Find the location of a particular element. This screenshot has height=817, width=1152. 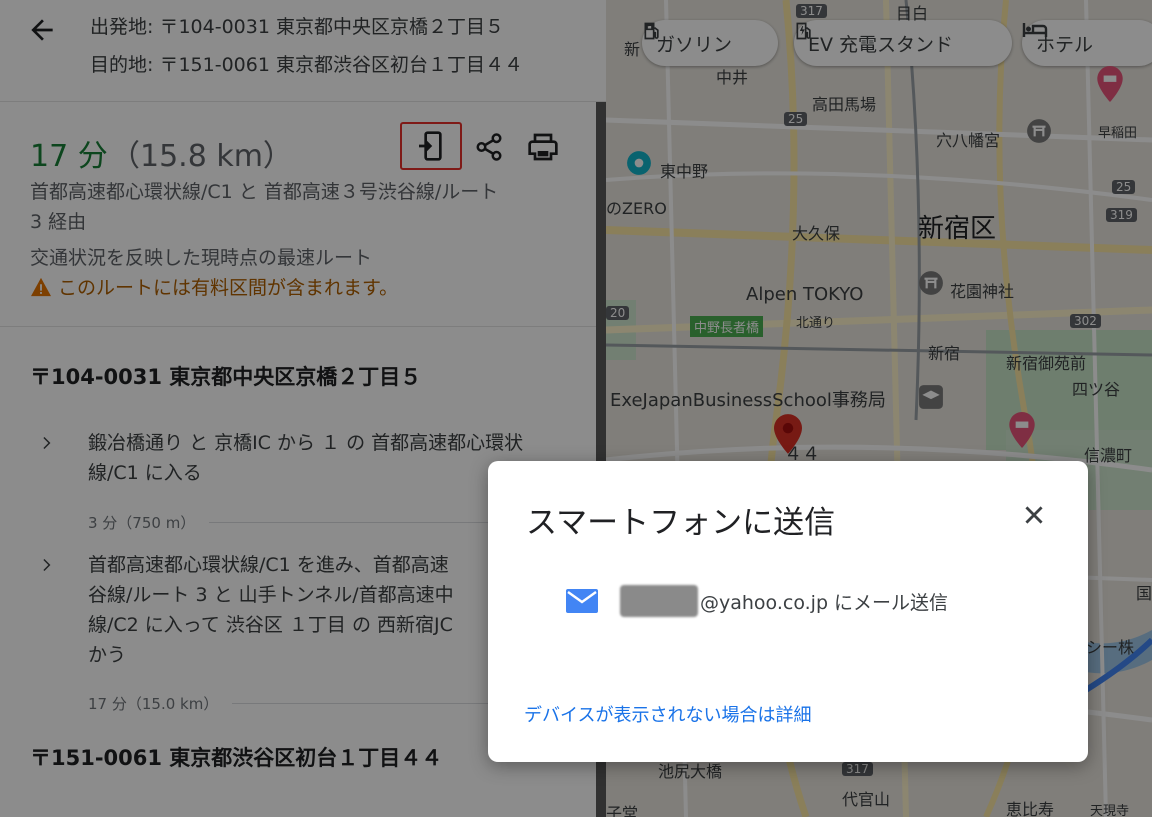

close-button is located at coordinates (1034, 515).